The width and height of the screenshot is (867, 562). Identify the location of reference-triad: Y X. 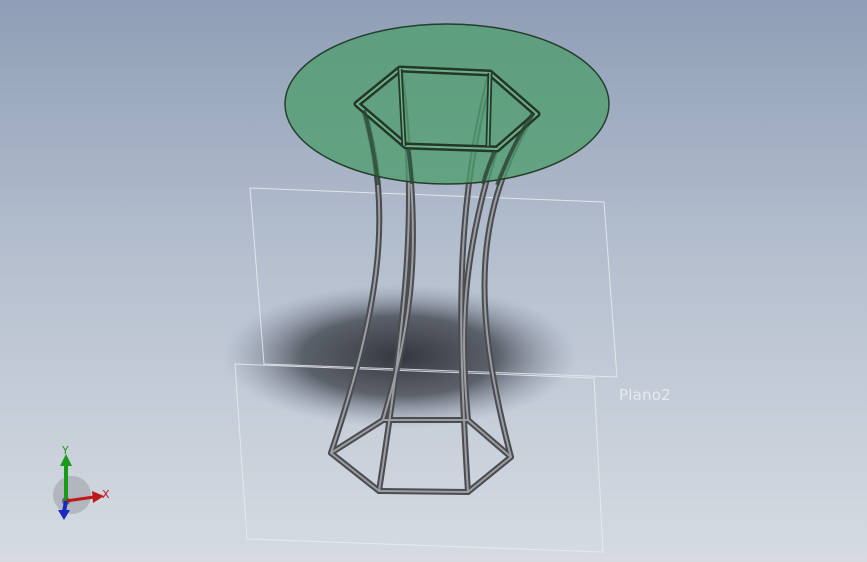
(84, 484).